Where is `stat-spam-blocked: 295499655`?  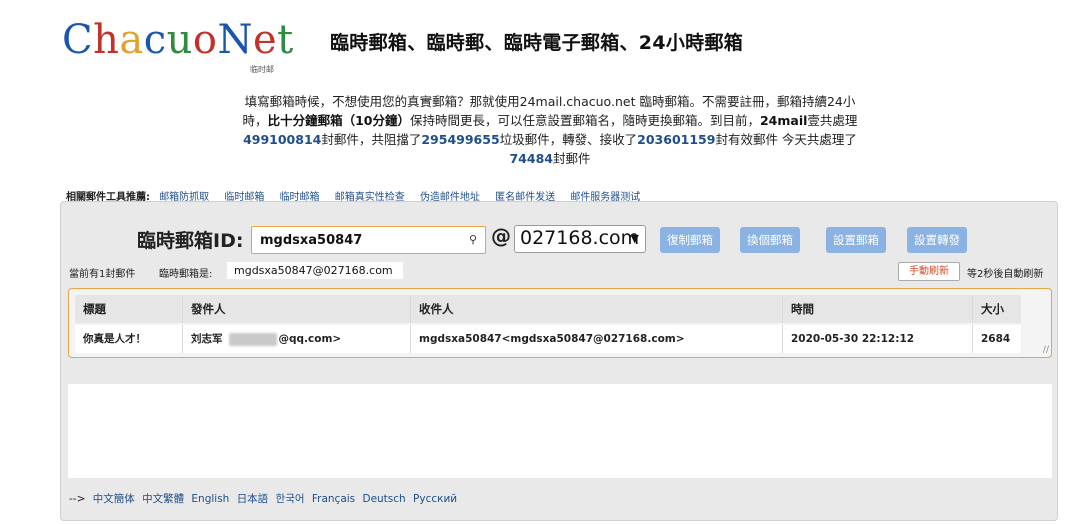 stat-spam-blocked: 295499655 is located at coordinates (460, 139).